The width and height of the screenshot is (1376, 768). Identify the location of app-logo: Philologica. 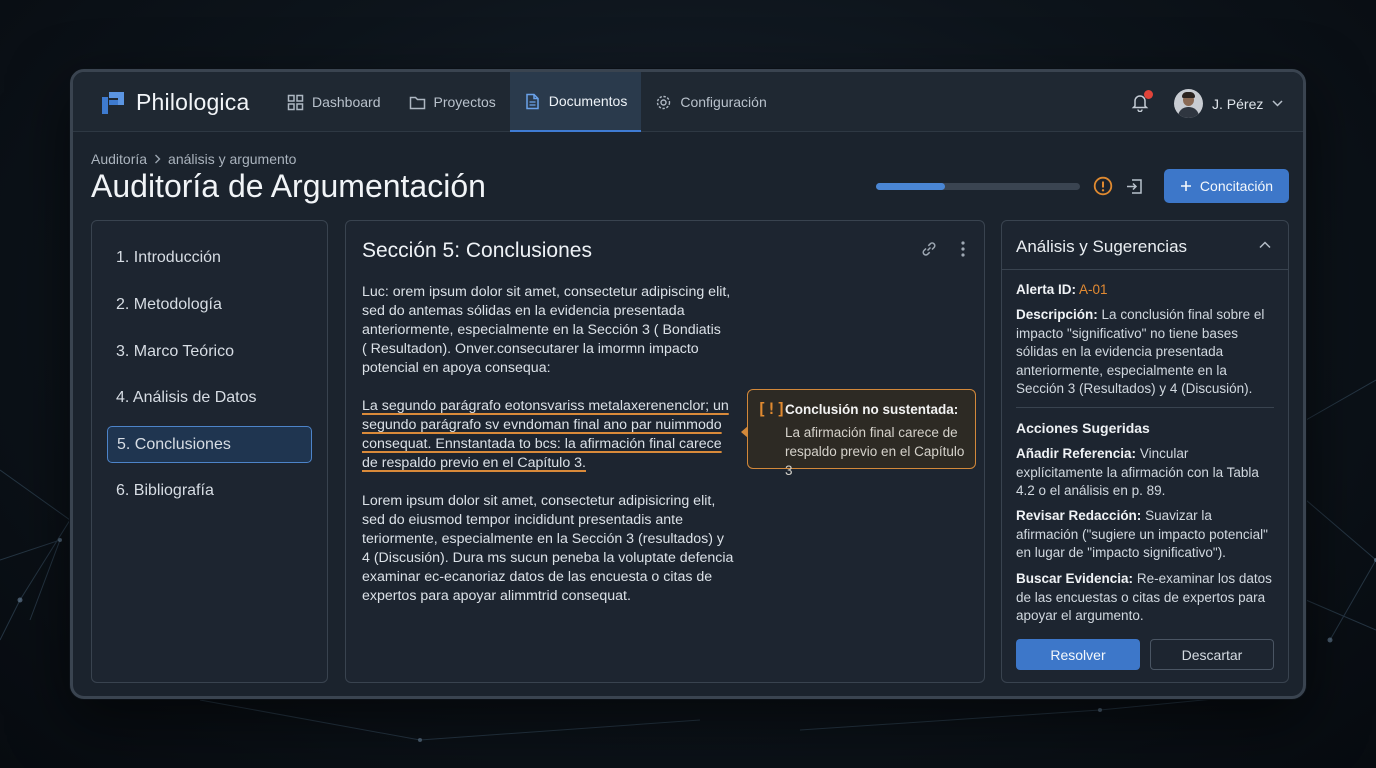
(174, 102).